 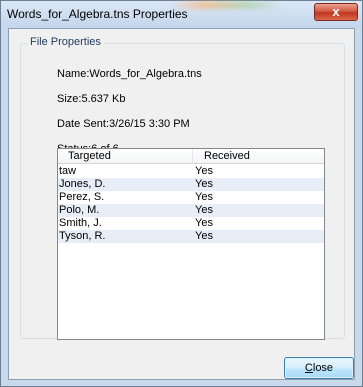 I want to click on window-title: Words_for_Algebra.tns Properties, so click(x=97, y=14).